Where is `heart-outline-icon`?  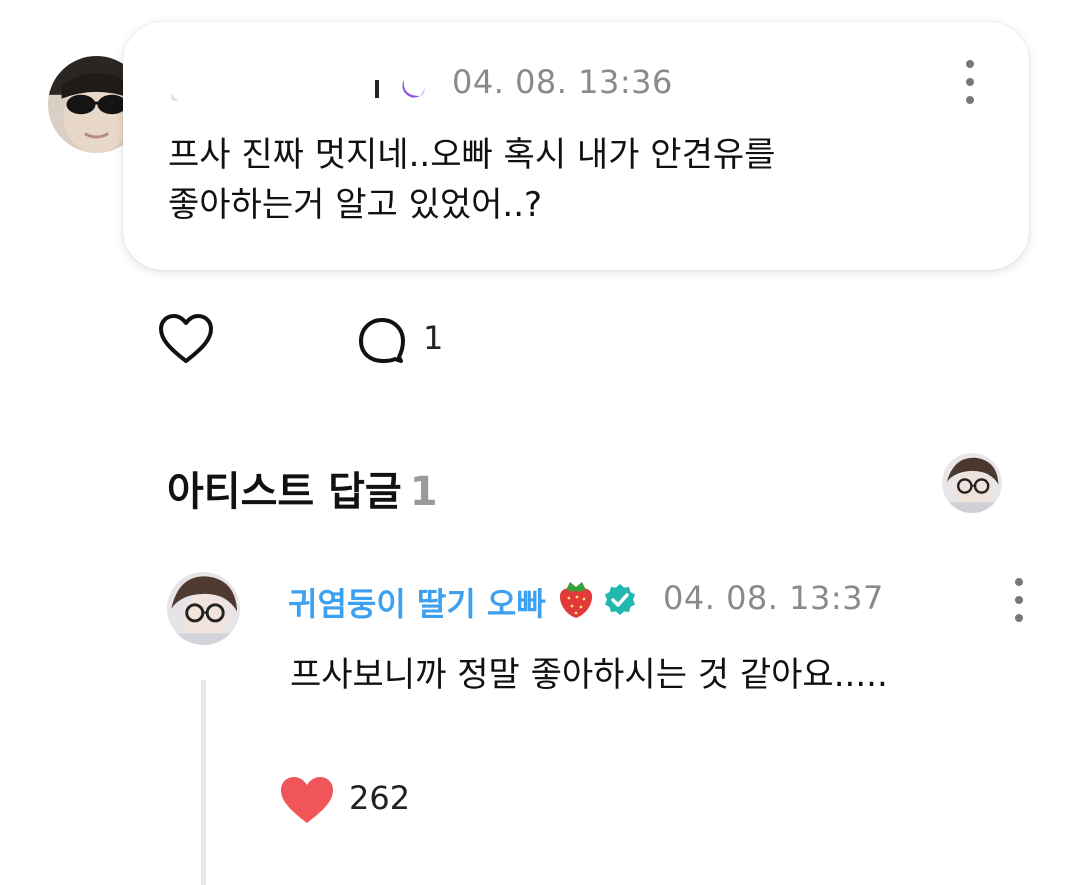
heart-outline-icon is located at coordinates (186, 339).